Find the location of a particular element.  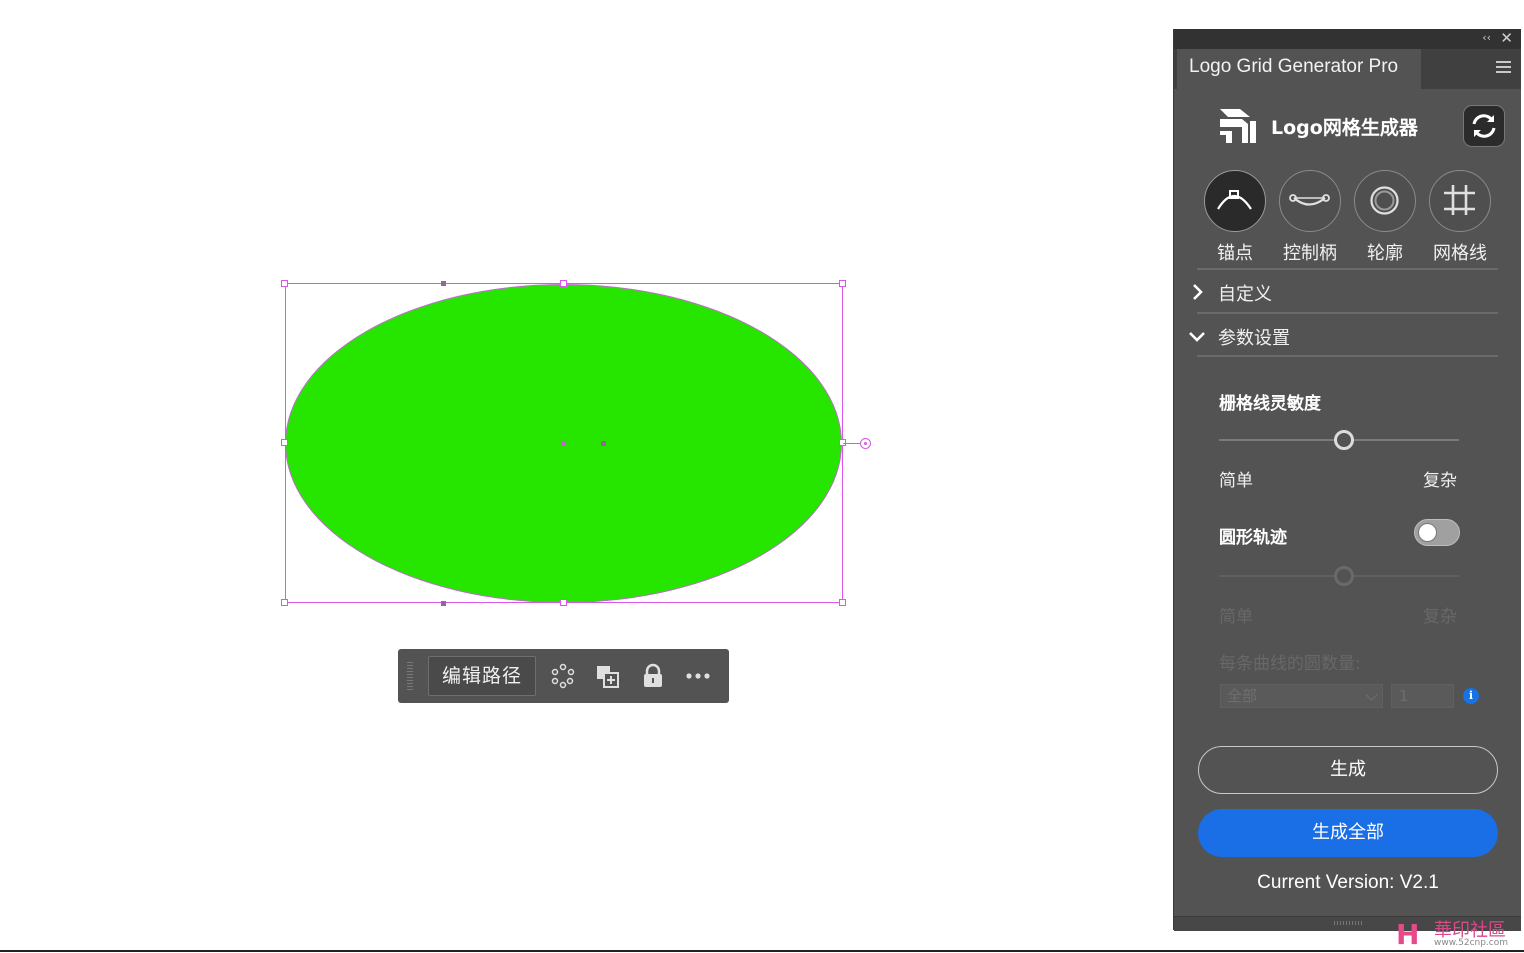

mode-anchor-button is located at coordinates (1235, 201).